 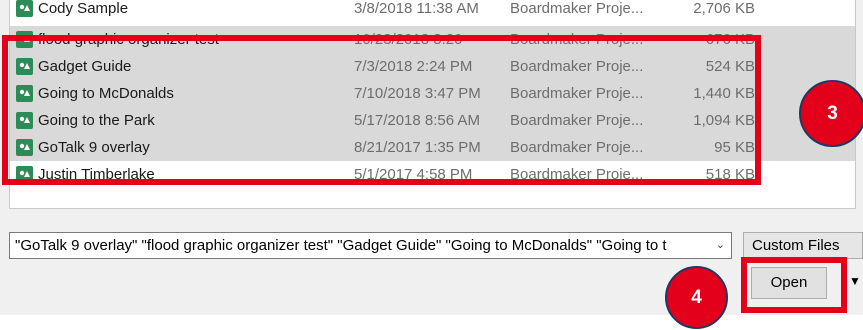 What do you see at coordinates (24, 8) in the screenshot?
I see `boardmaker-file-icon` at bounding box center [24, 8].